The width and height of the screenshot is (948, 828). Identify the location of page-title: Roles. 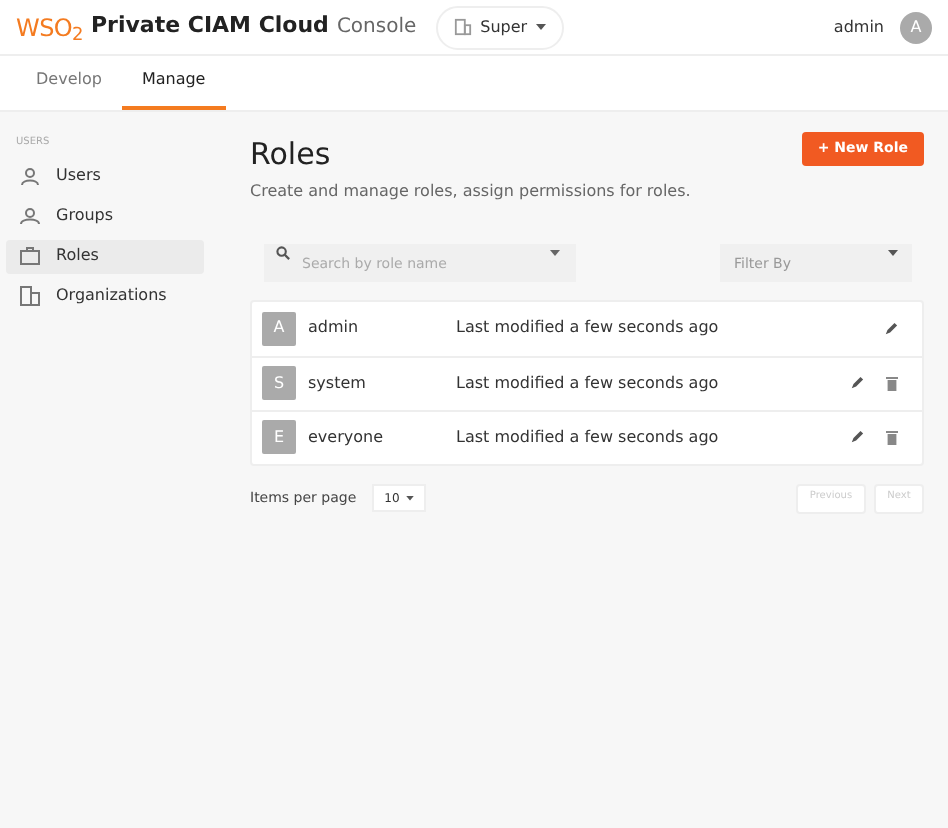
(291, 155).